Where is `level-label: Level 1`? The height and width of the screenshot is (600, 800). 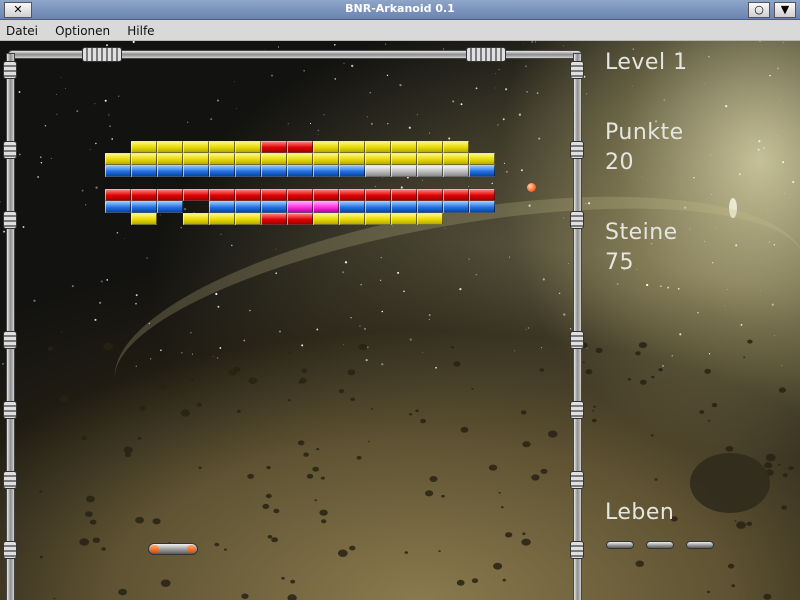
level-label: Level 1 is located at coordinates (646, 62).